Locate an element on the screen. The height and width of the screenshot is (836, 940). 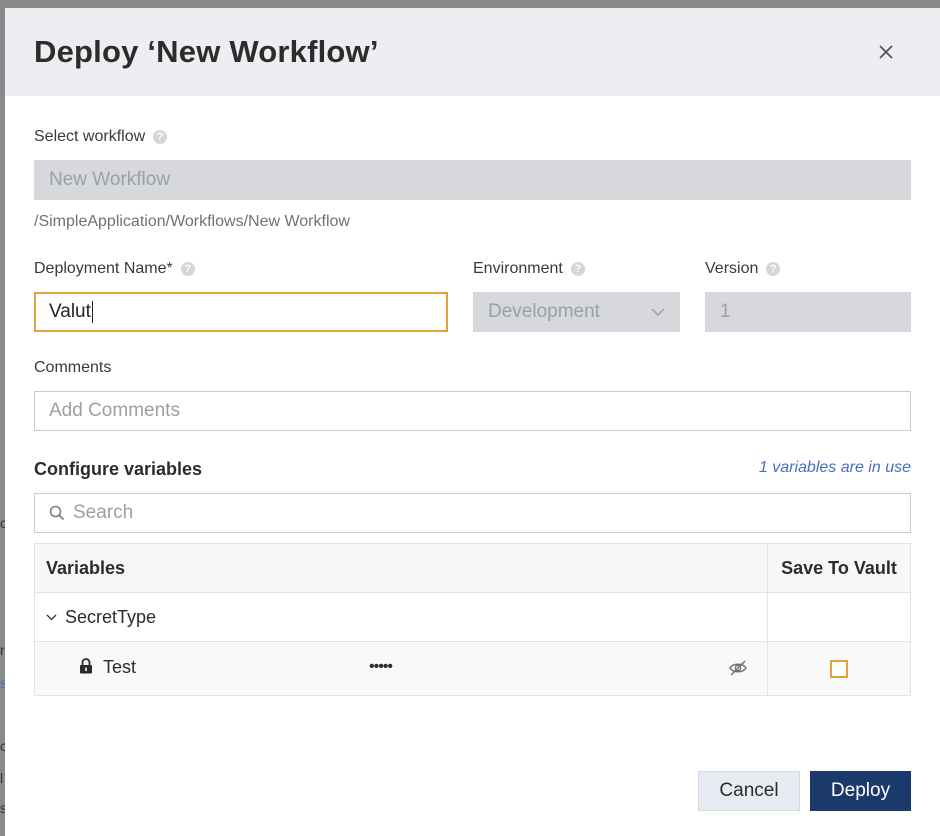
table-row: Test ••••• is located at coordinates (472, 668).